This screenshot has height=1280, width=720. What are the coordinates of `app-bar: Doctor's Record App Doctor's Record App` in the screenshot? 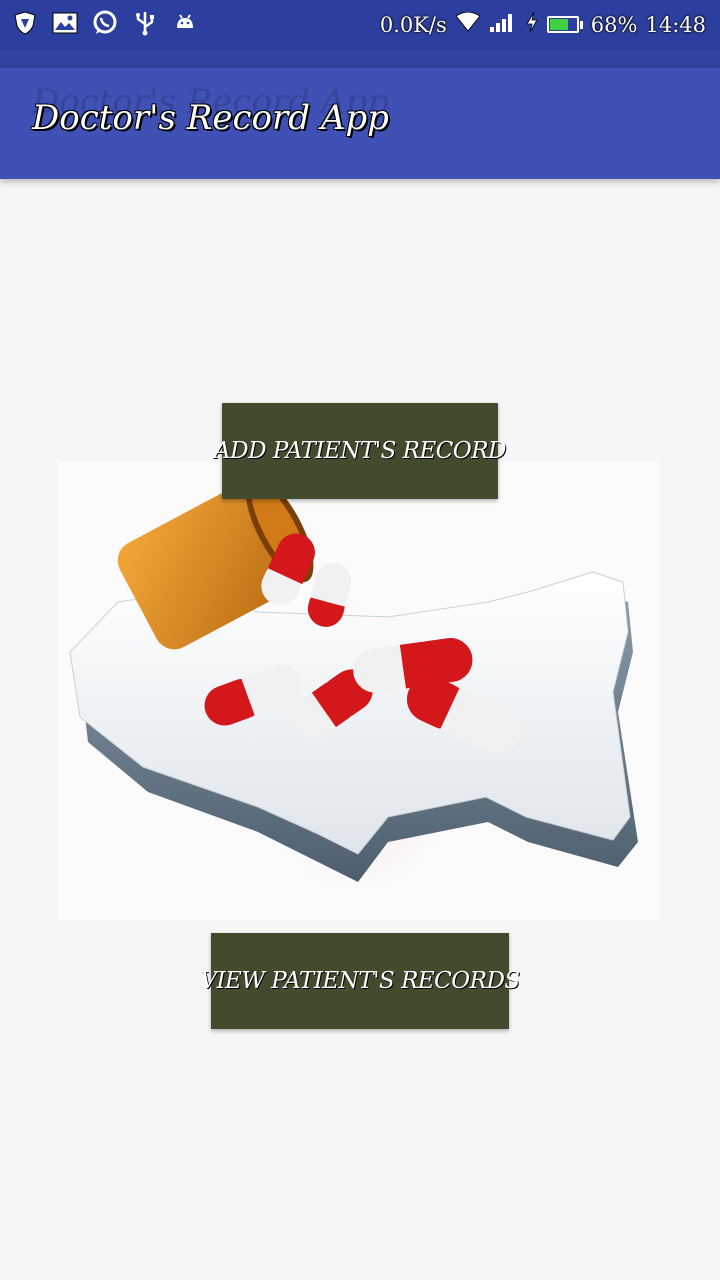 It's located at (360, 123).